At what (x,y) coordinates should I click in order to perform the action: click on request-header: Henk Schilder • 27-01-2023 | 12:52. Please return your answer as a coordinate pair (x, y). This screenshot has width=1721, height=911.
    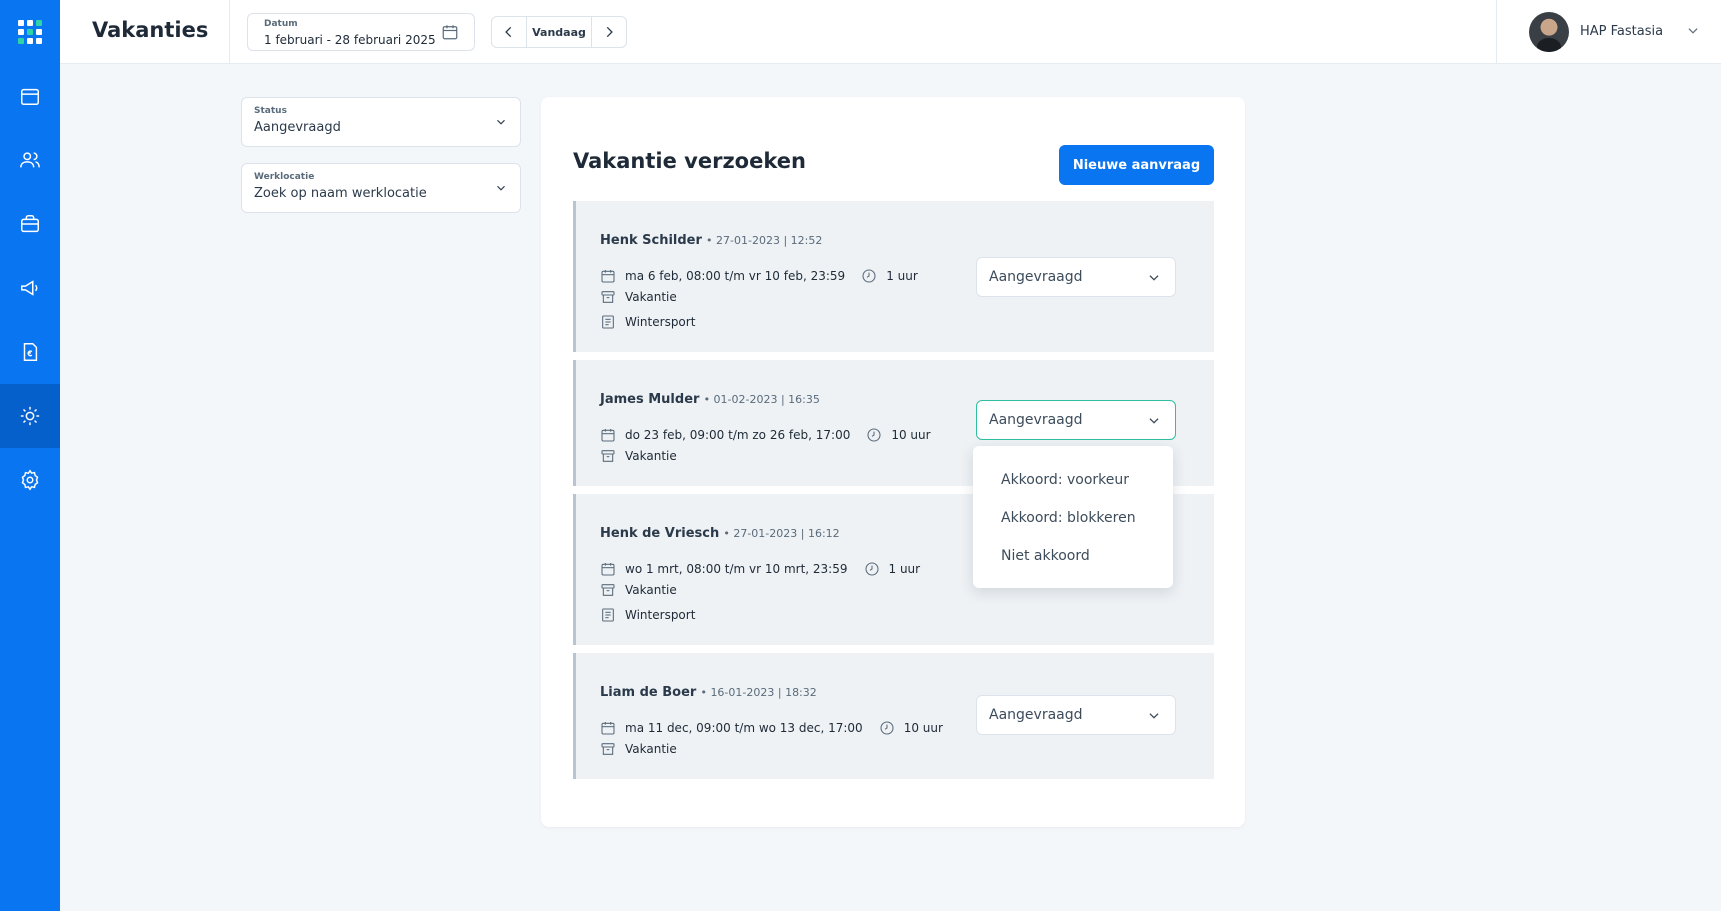
    Looking at the image, I should click on (711, 240).